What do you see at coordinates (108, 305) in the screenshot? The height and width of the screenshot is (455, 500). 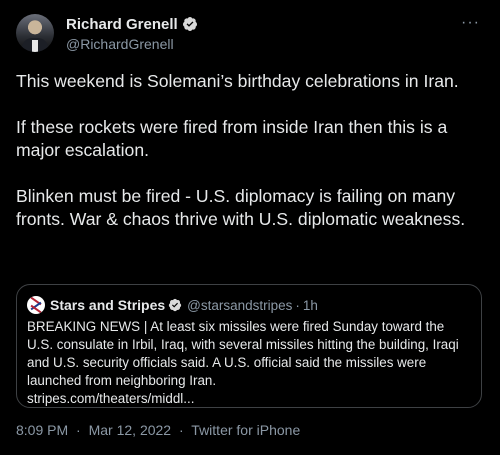 I see `quoted-author-name: Stars and Stripes` at bounding box center [108, 305].